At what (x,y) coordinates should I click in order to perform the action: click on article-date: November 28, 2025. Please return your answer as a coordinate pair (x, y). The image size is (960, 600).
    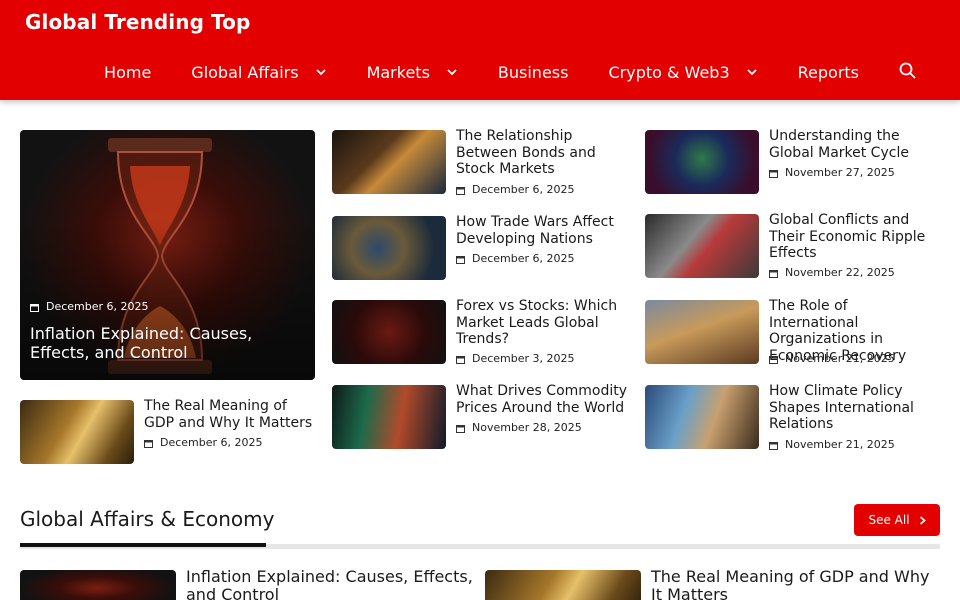
    Looking at the image, I should click on (519, 427).